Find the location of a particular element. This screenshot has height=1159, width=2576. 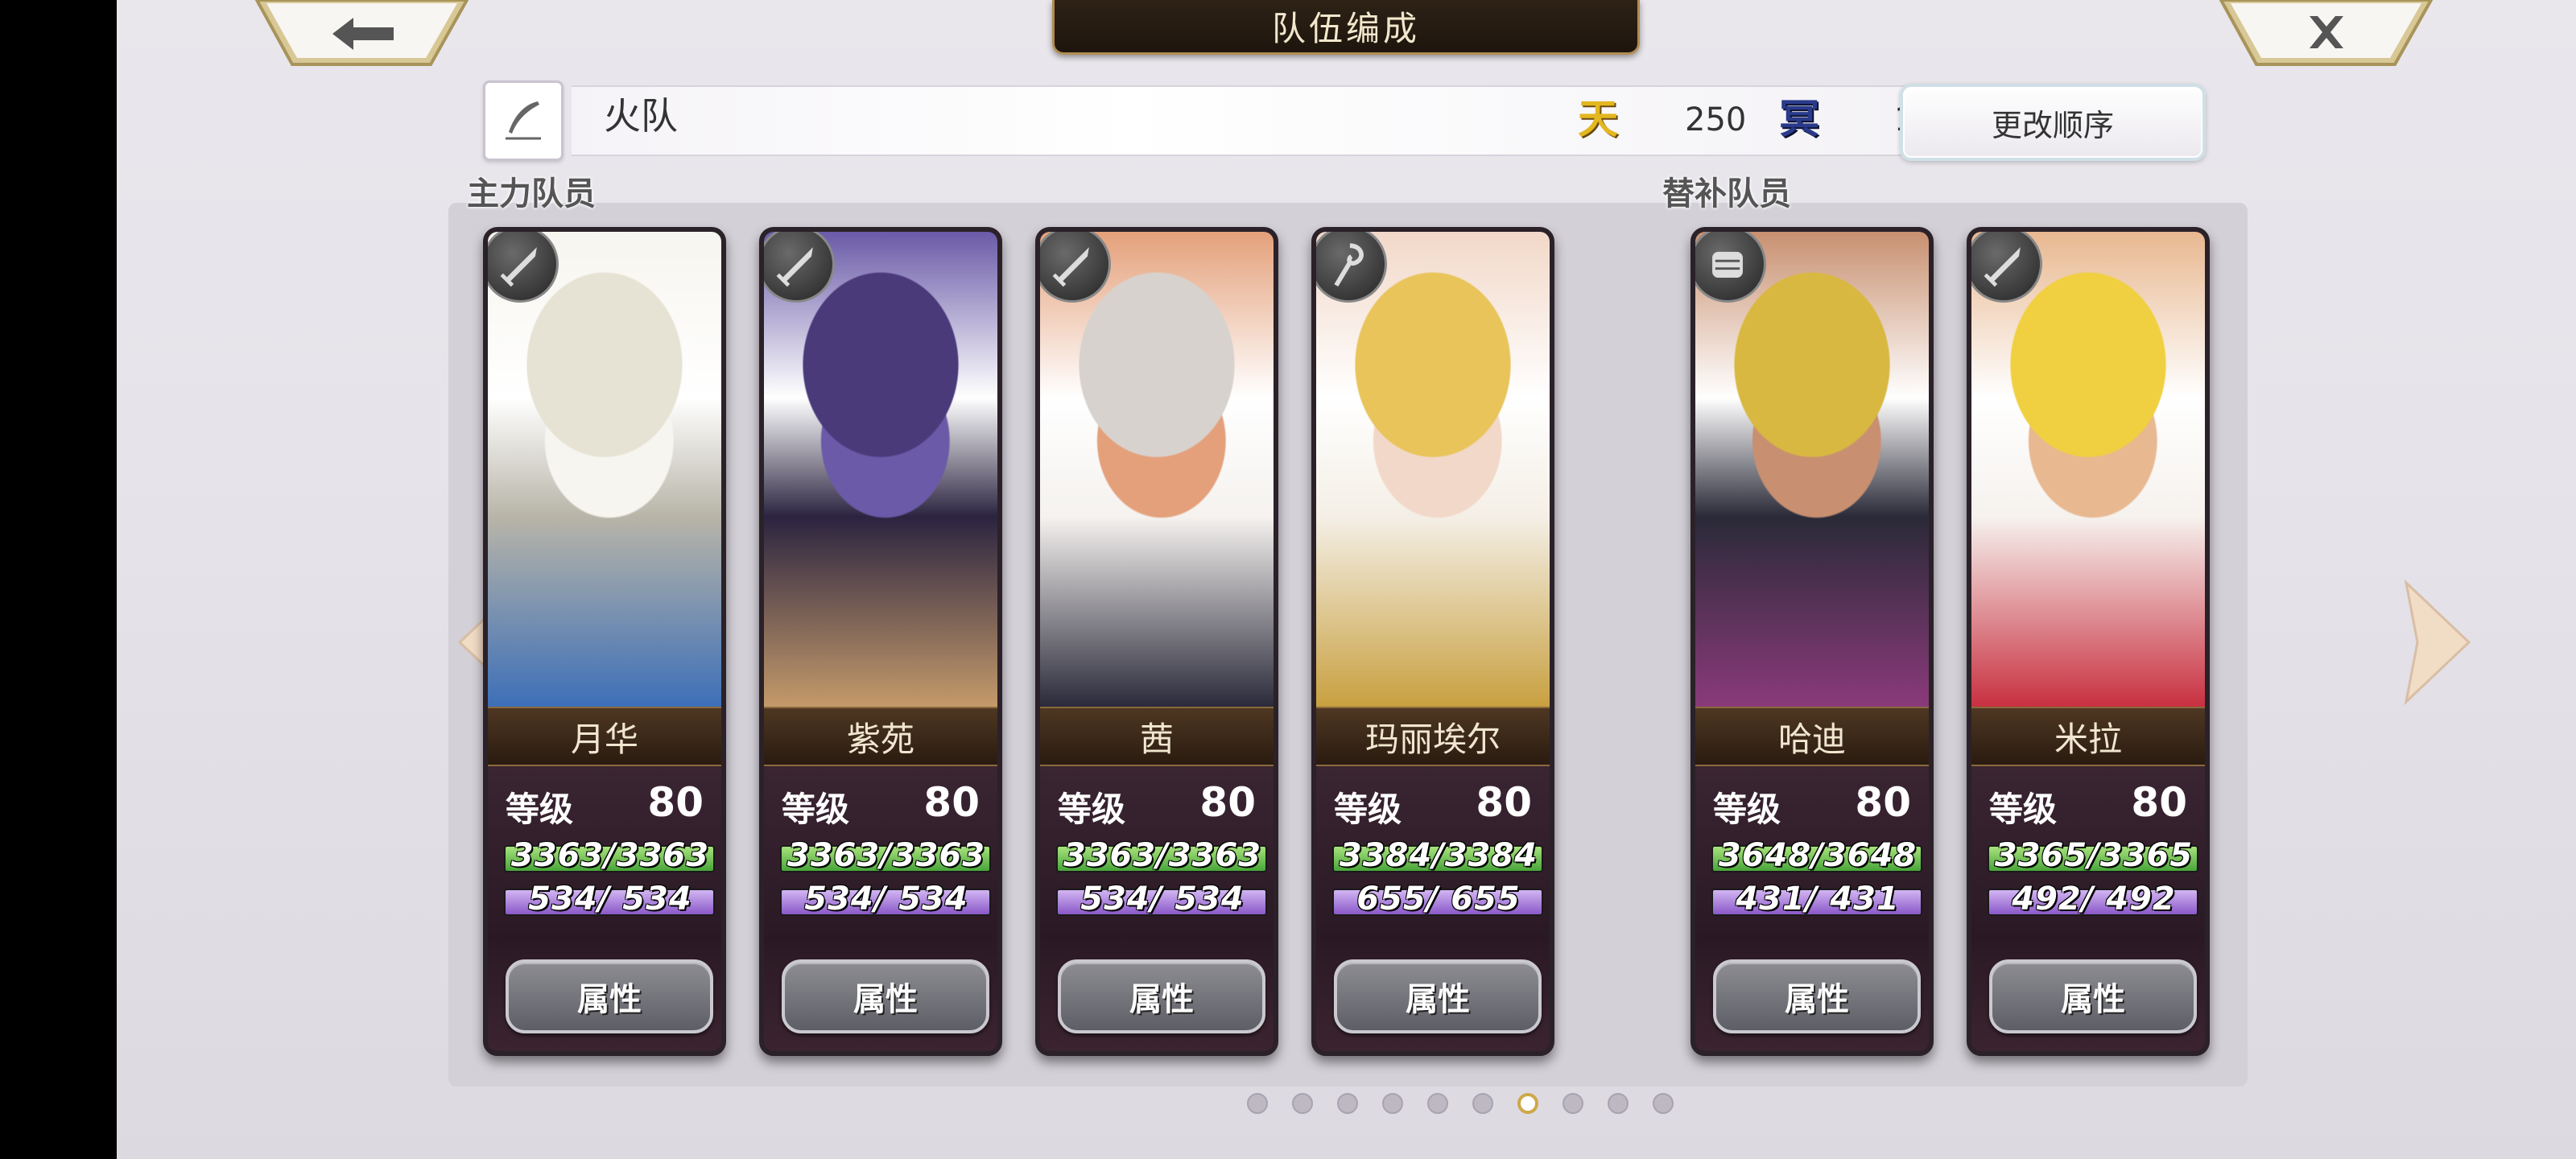

member-stats: 等级 80 3365/3365 492/ 492 属性 is located at coordinates (2088, 908).